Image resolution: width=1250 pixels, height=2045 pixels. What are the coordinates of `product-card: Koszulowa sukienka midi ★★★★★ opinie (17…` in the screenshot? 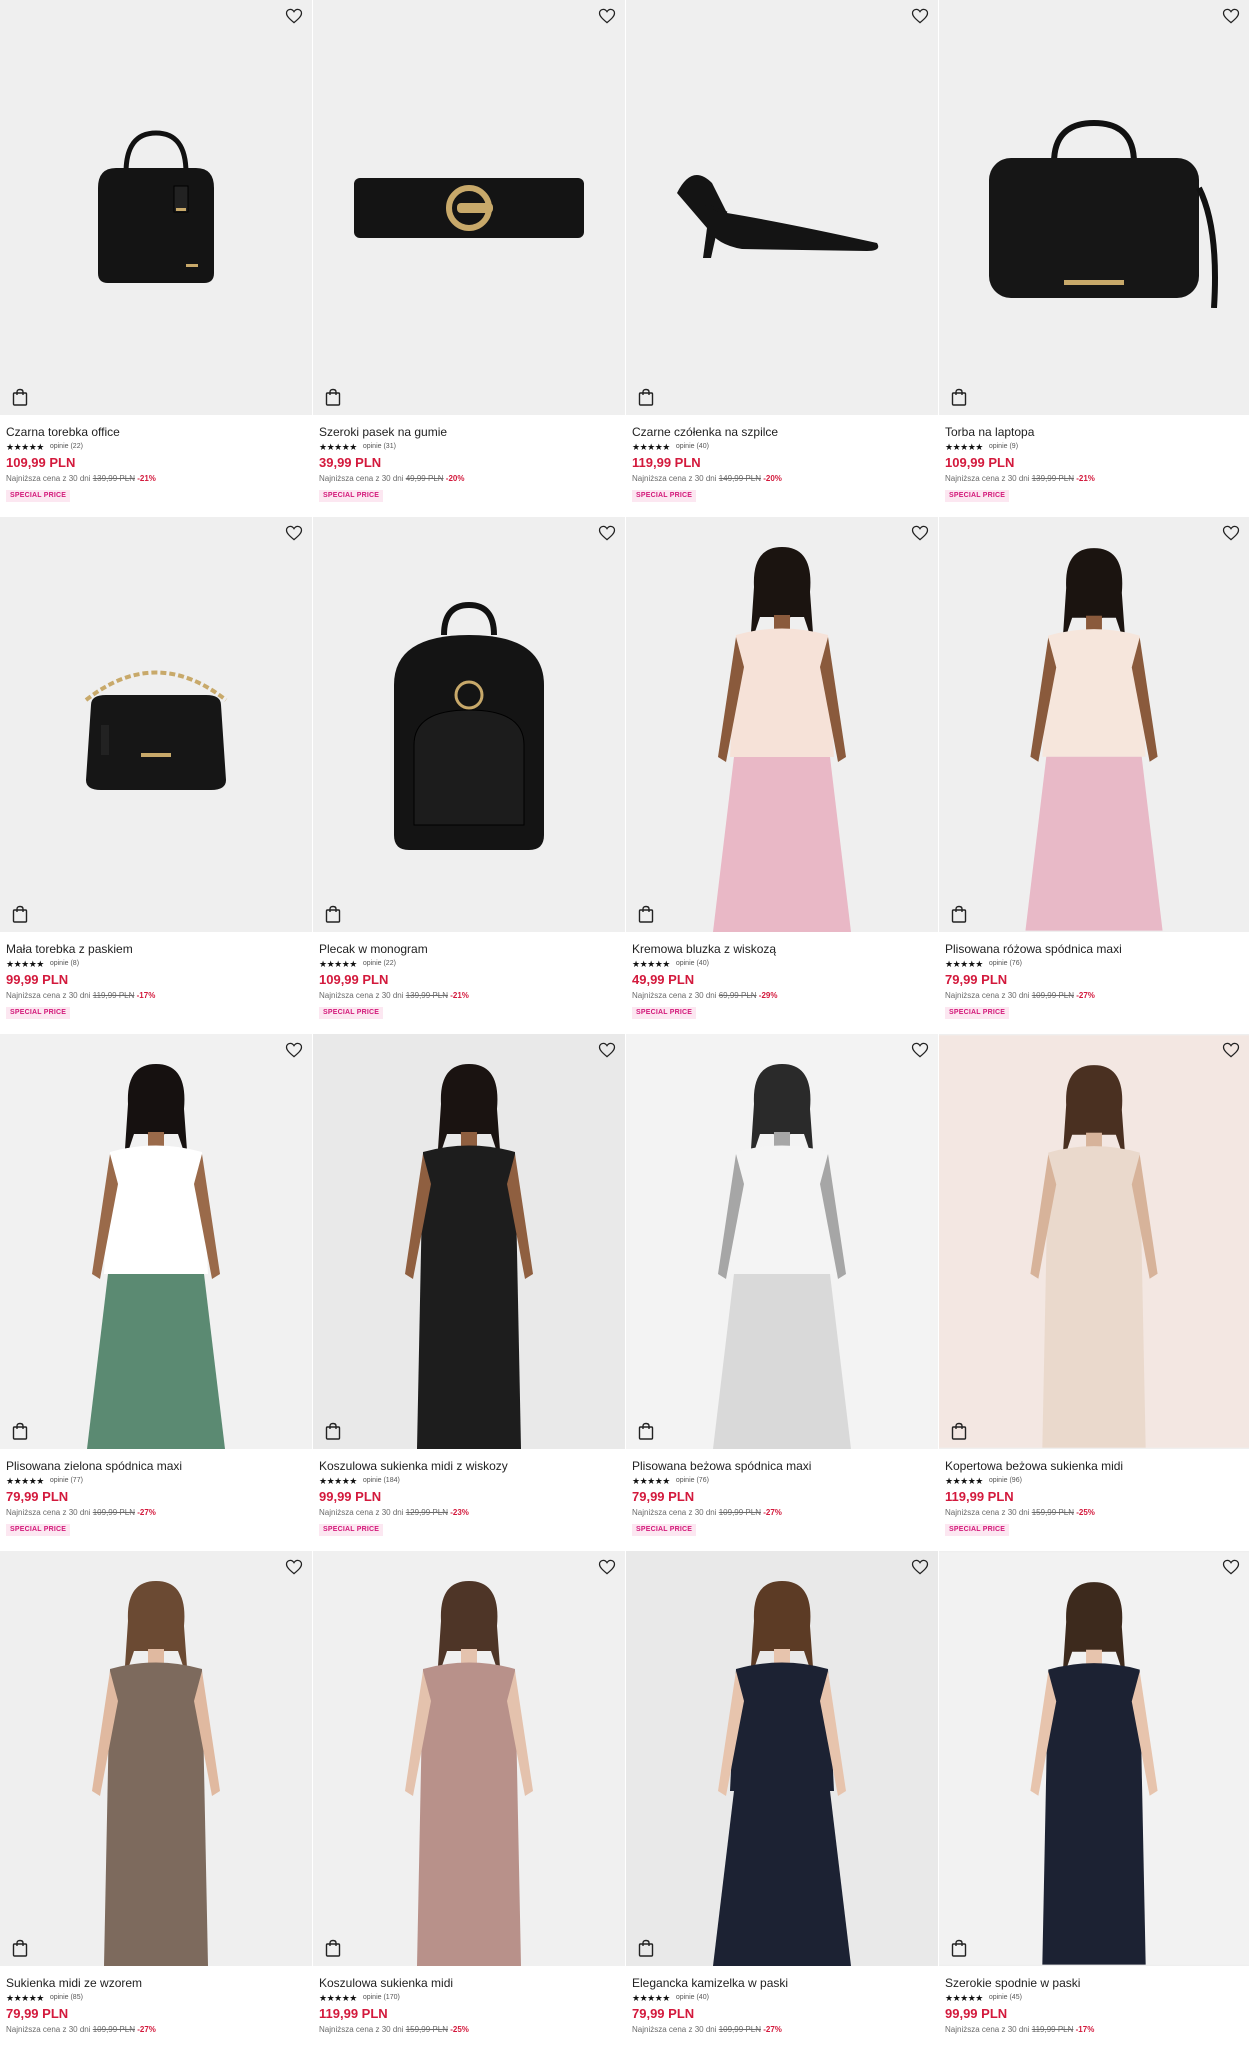 It's located at (469, 1798).